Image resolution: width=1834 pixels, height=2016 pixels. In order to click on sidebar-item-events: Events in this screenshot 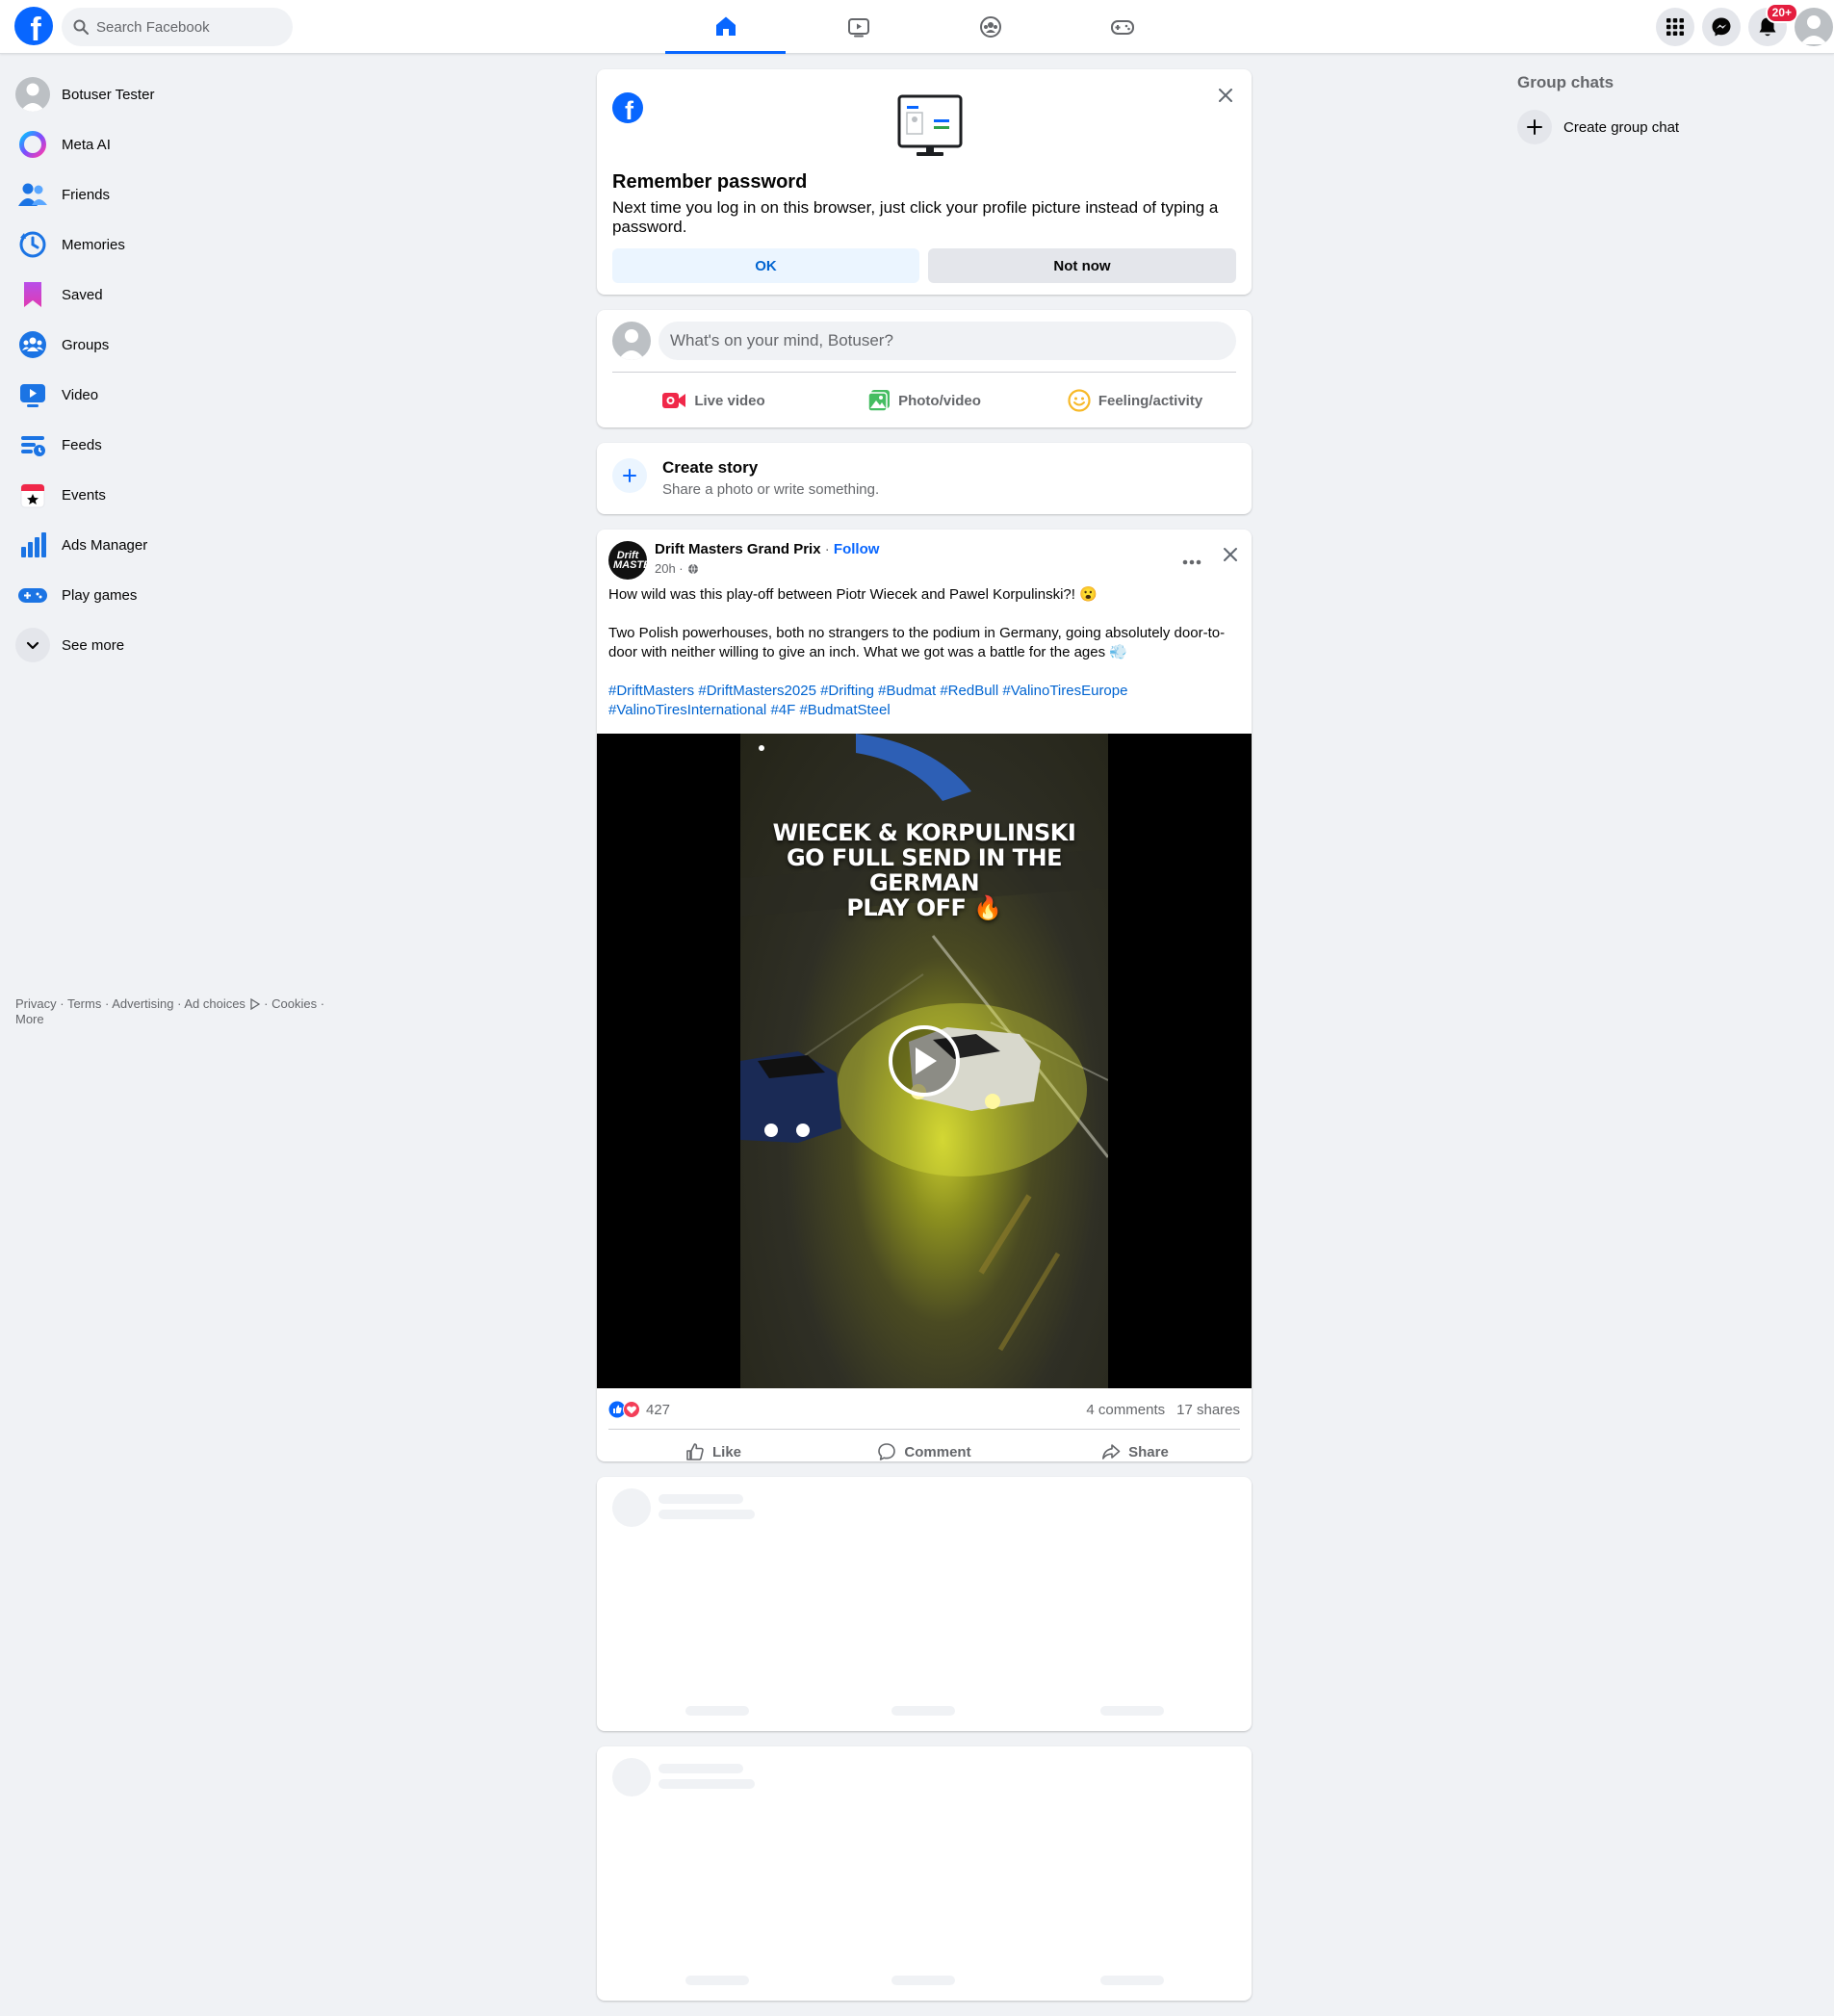, I will do `click(171, 495)`.